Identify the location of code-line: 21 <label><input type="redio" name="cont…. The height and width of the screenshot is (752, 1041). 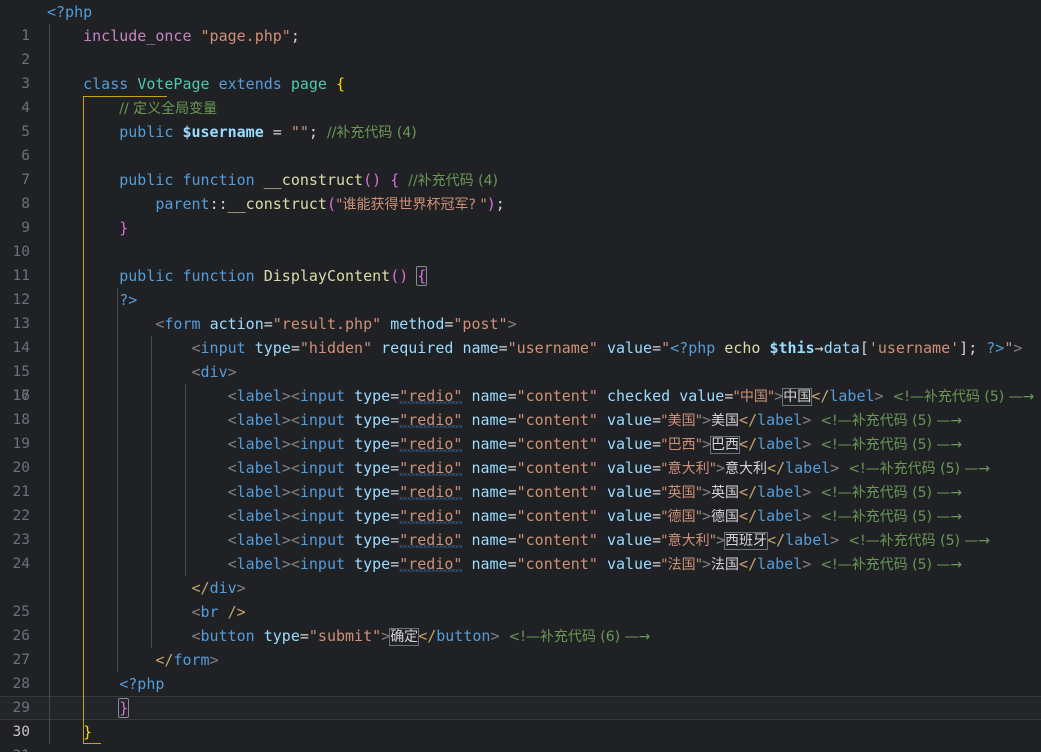
(520, 492).